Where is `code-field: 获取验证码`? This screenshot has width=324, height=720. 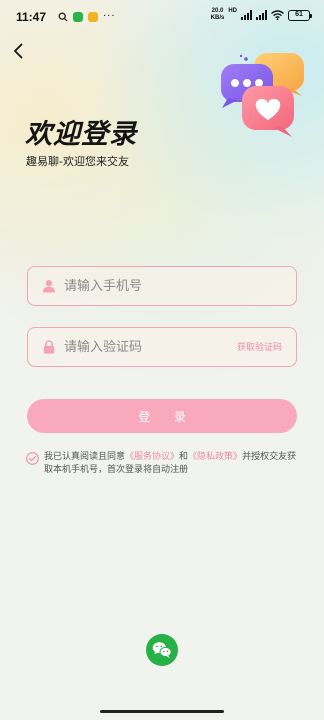 code-field: 获取验证码 is located at coordinates (162, 347).